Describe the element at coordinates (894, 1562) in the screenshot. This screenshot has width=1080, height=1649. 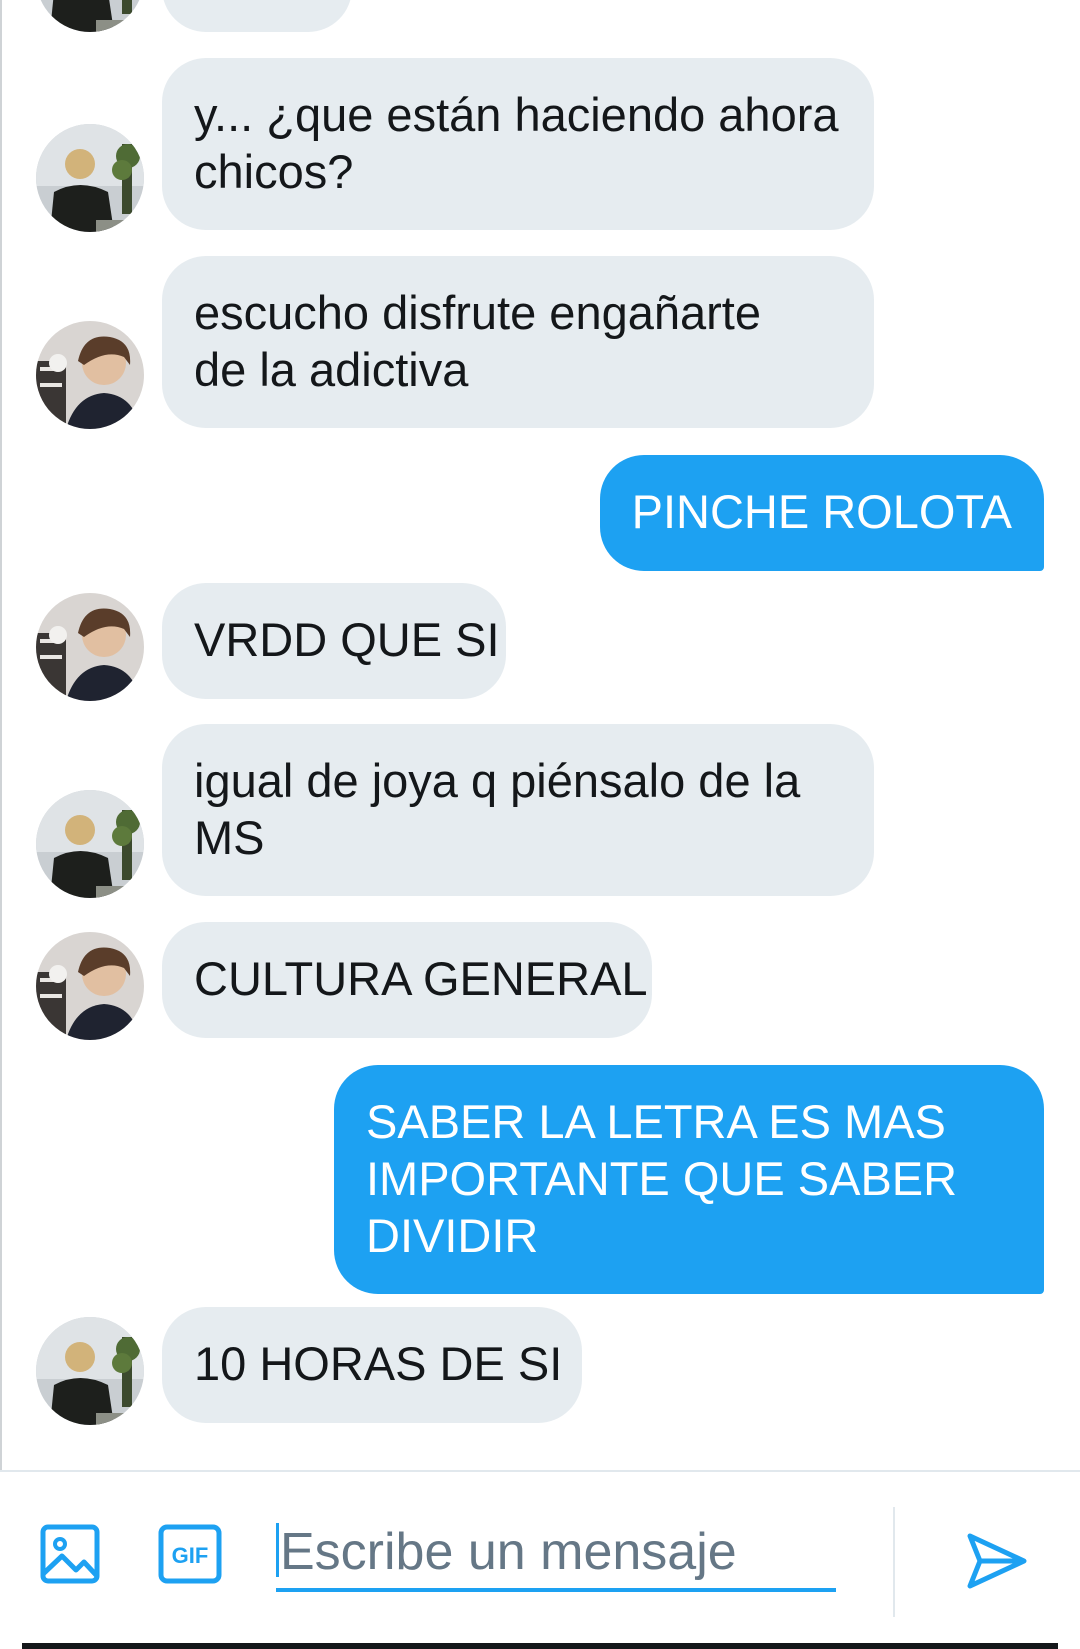
I see `composer-divider` at that location.